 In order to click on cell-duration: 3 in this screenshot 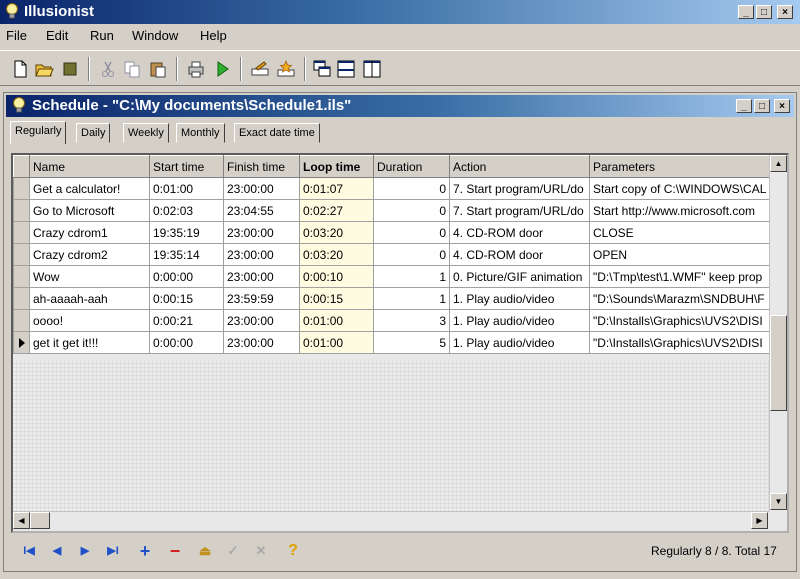, I will do `click(411, 320)`.